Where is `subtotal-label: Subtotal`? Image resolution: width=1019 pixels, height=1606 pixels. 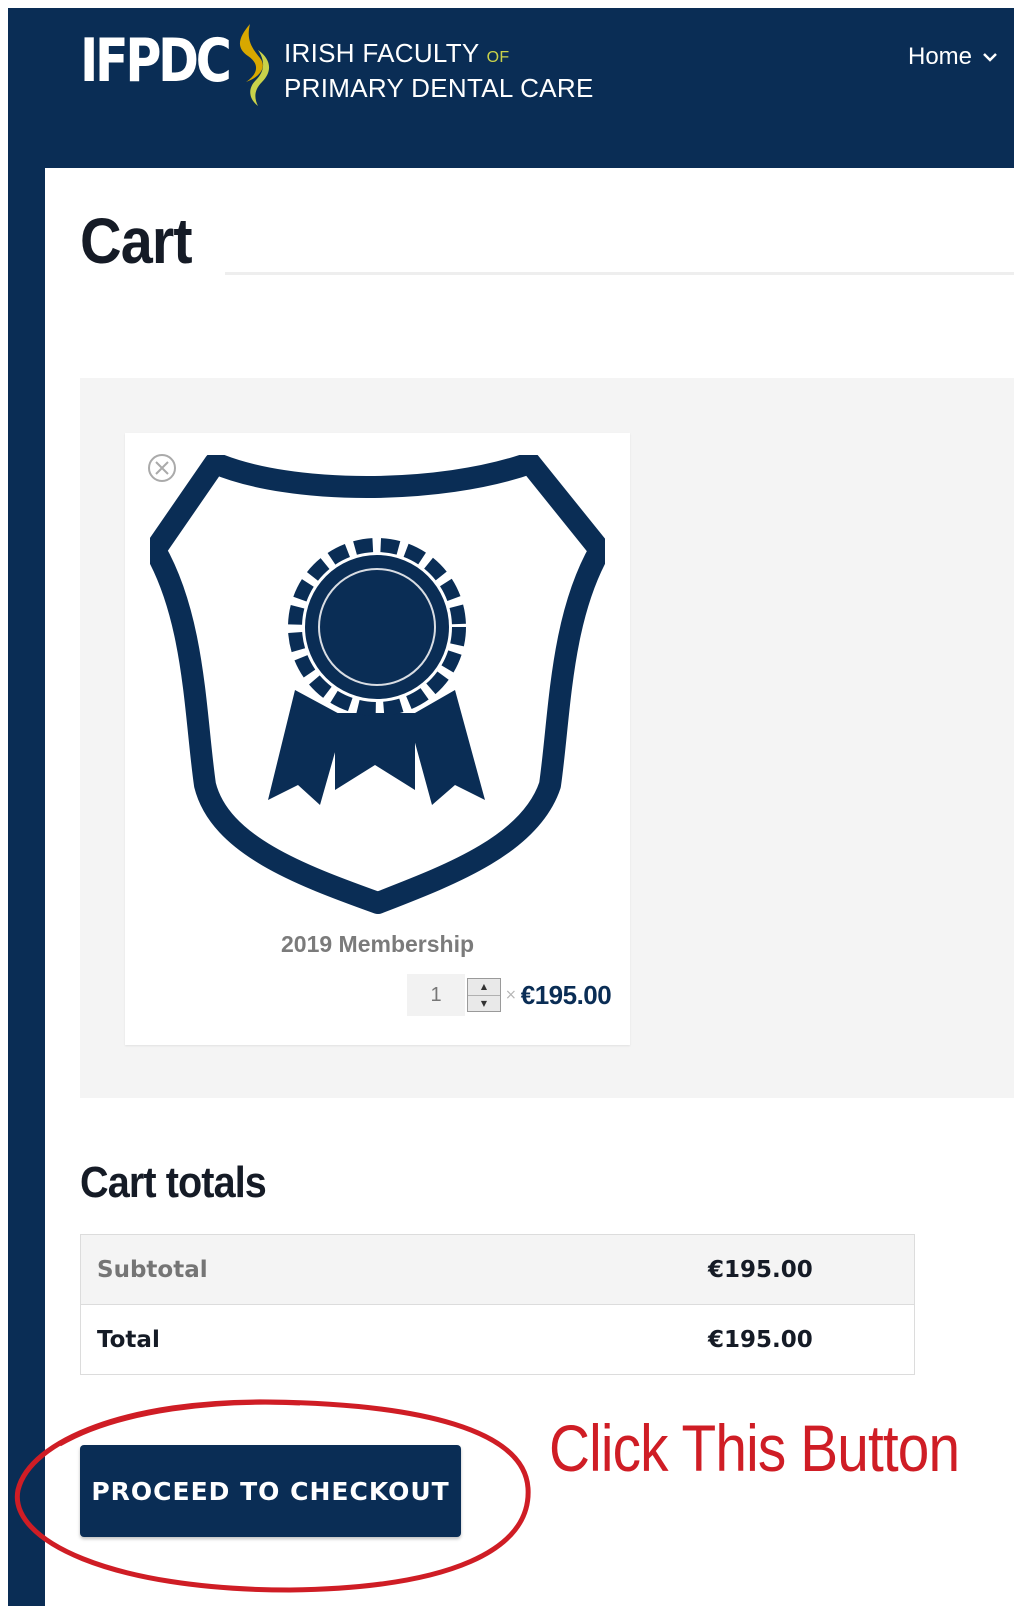 subtotal-label: Subtotal is located at coordinates (386, 1269).